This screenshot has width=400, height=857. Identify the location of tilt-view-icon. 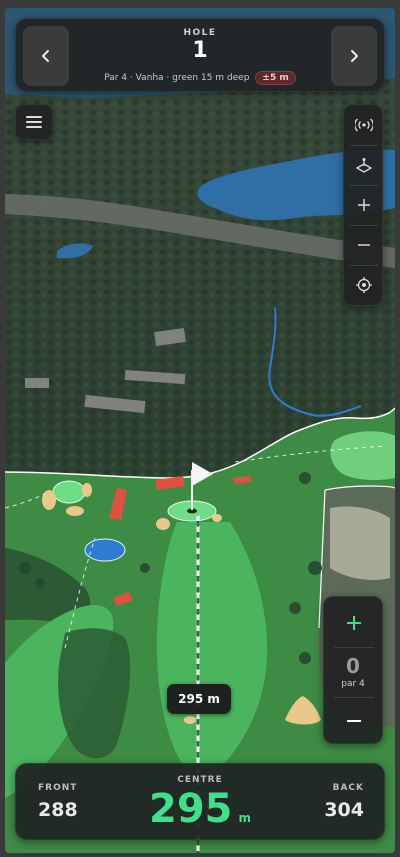
(364, 165).